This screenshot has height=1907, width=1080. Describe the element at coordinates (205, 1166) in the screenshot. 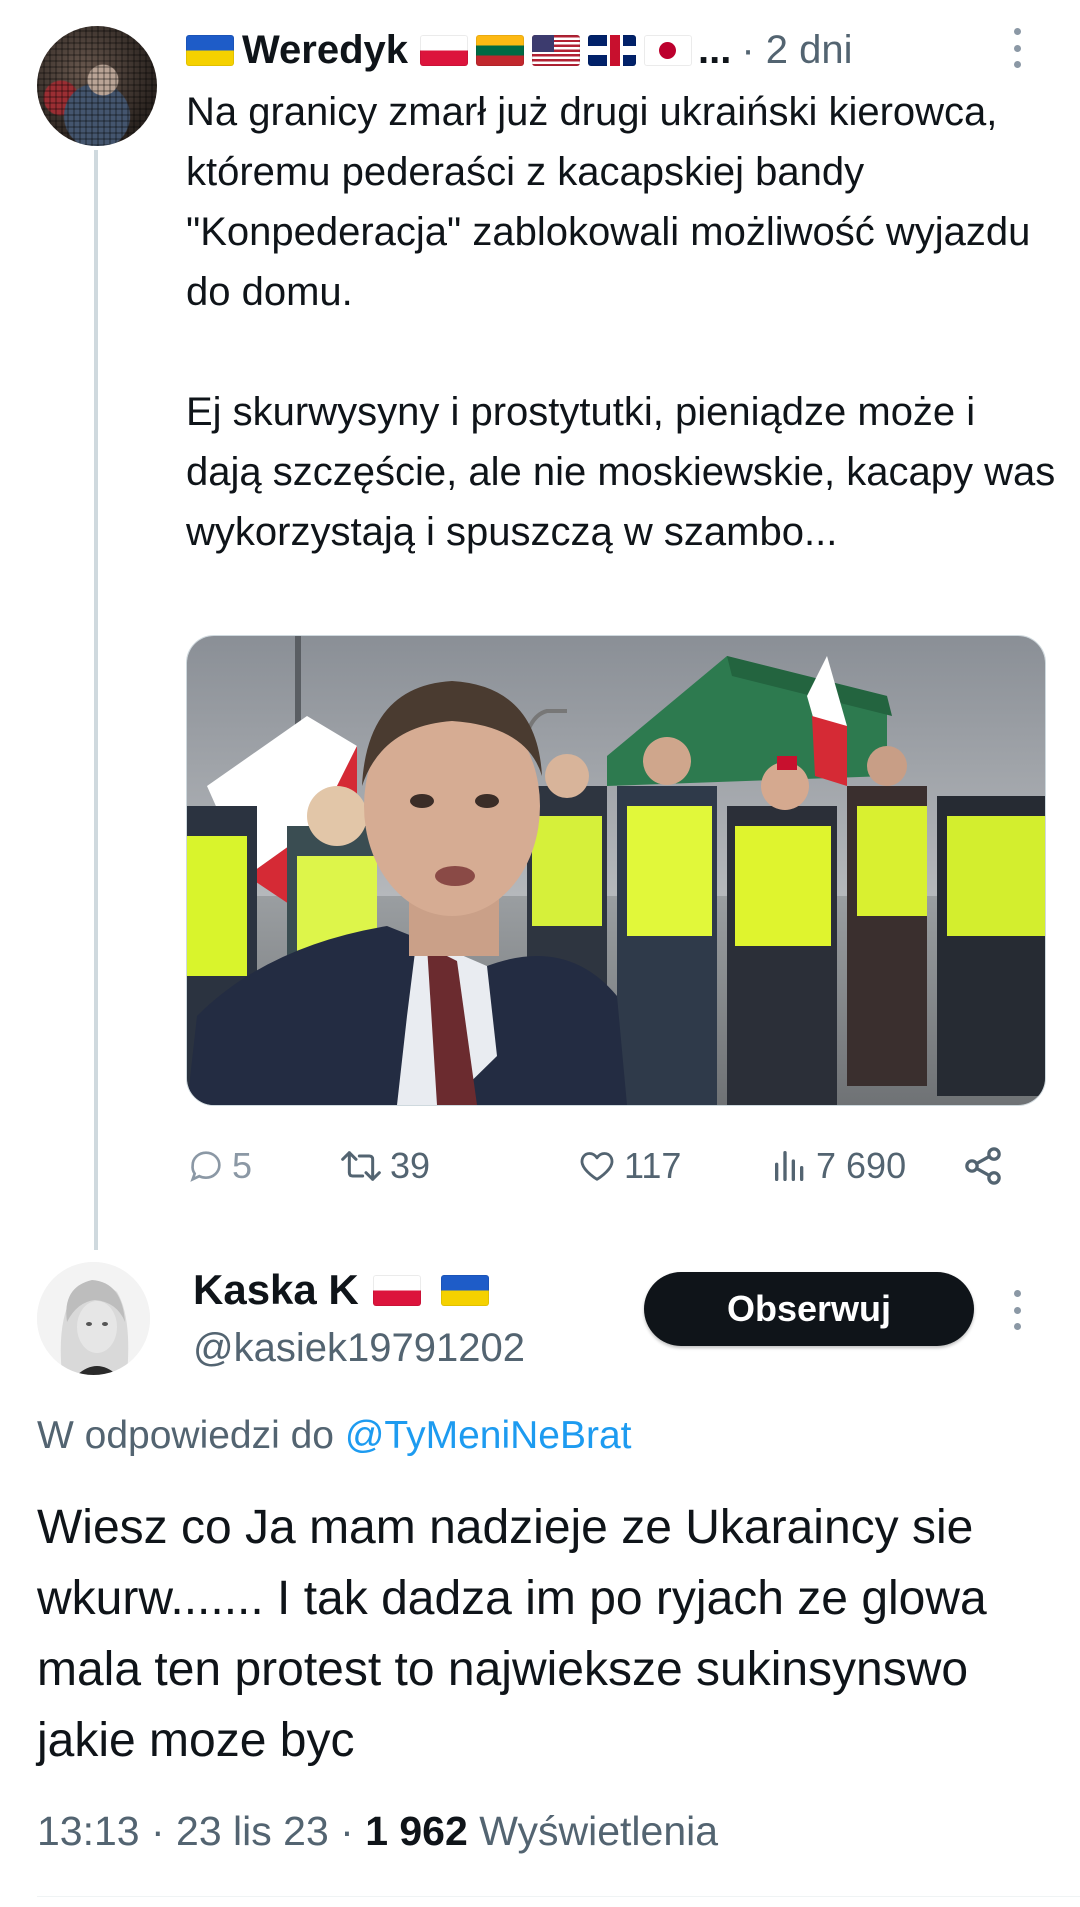

I see `reply-icon` at that location.